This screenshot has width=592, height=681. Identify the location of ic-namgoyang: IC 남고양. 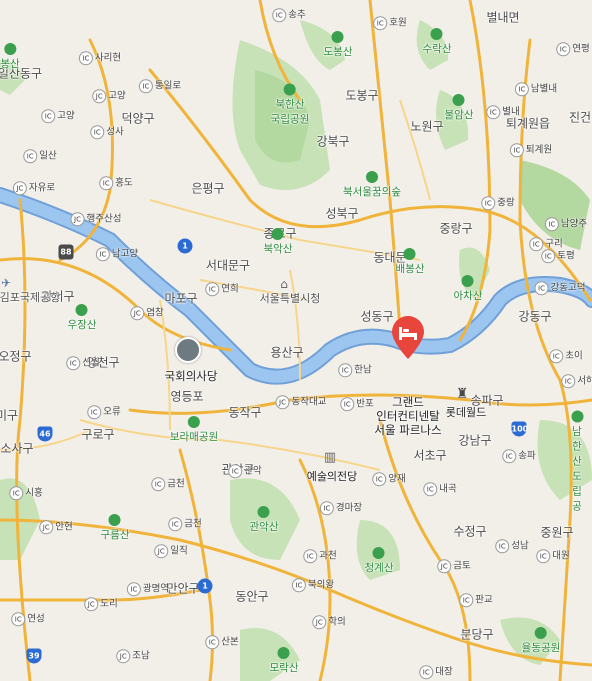
(116, 253).